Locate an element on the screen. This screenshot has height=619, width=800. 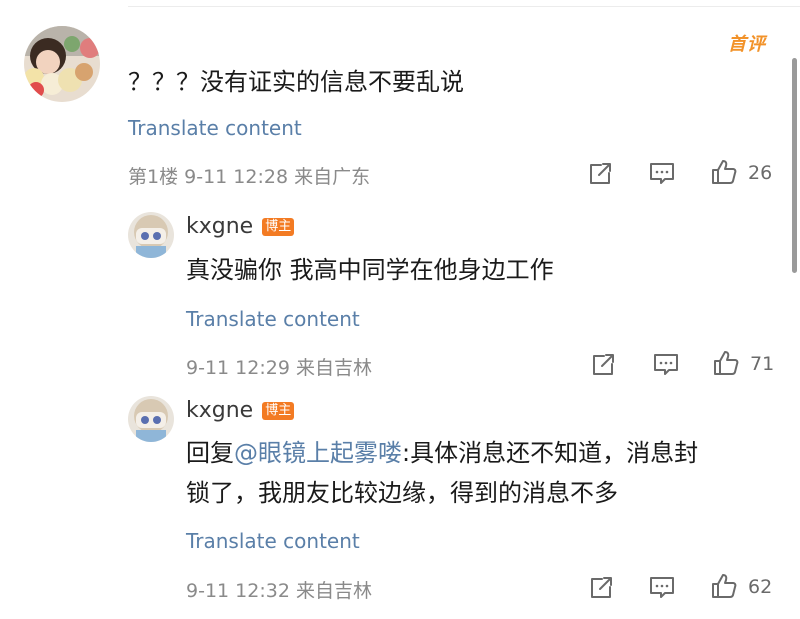
top-divider is located at coordinates (464, 6).